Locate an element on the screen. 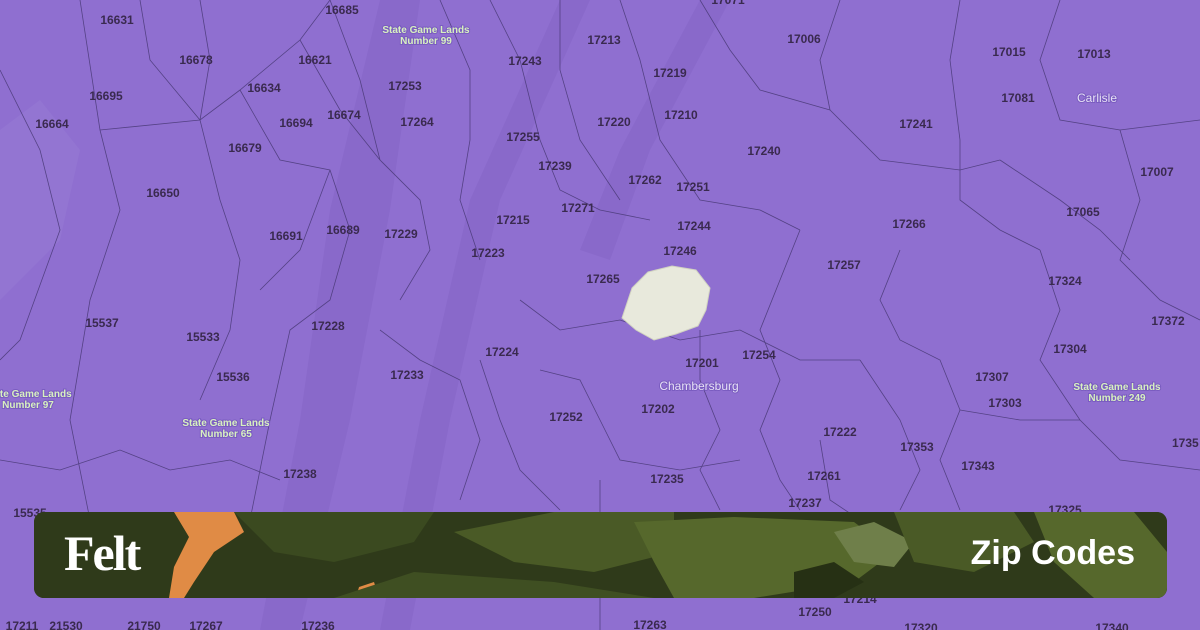 The image size is (1200, 630). zip-label: 17343 is located at coordinates (978, 466).